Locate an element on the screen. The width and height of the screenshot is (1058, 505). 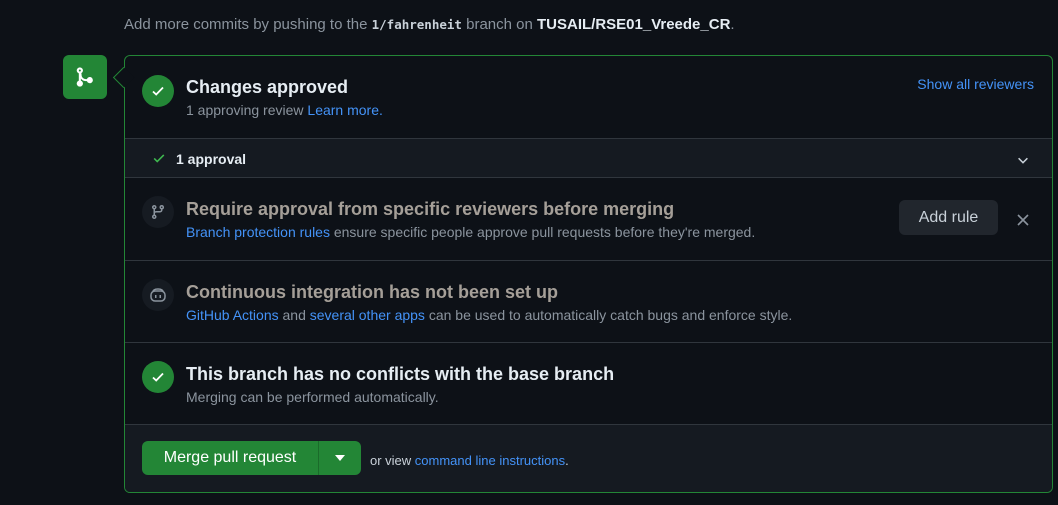
learn-more-link: Learn more. is located at coordinates (344, 110).